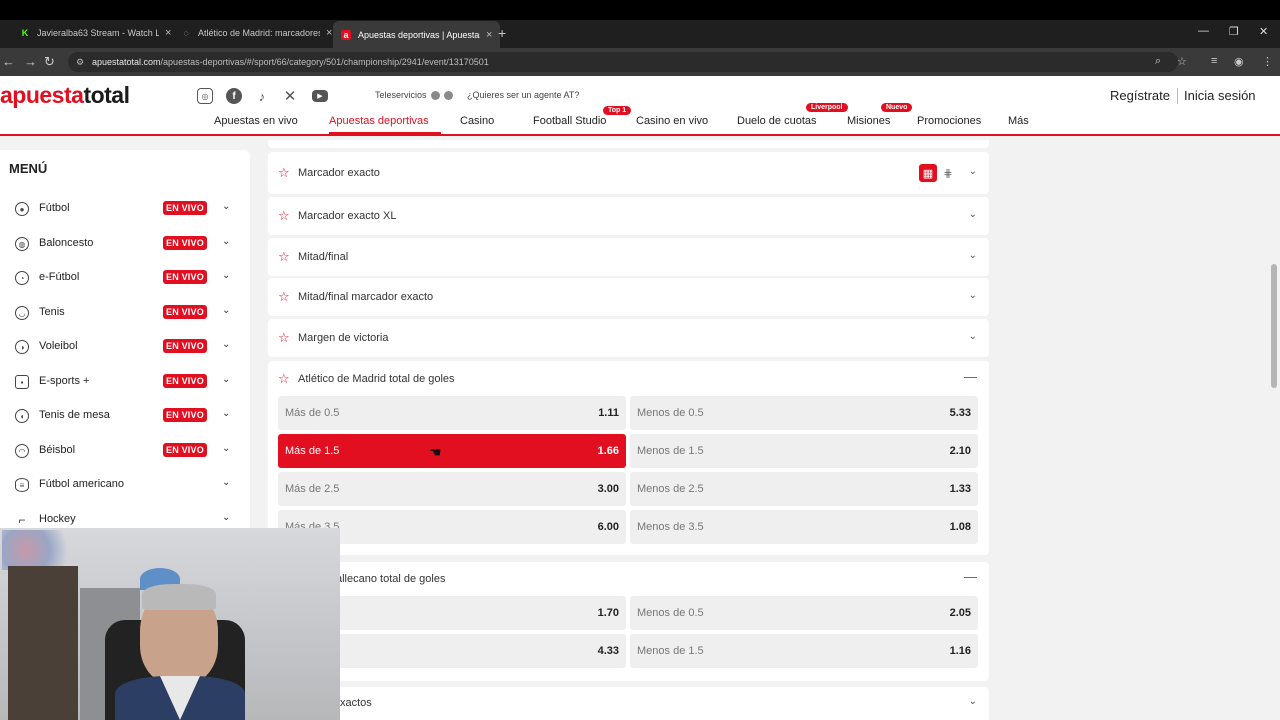 Image resolution: width=1280 pixels, height=720 pixels. Describe the element at coordinates (868, 121) in the screenshot. I see `nav-misiones: Misiones` at that location.